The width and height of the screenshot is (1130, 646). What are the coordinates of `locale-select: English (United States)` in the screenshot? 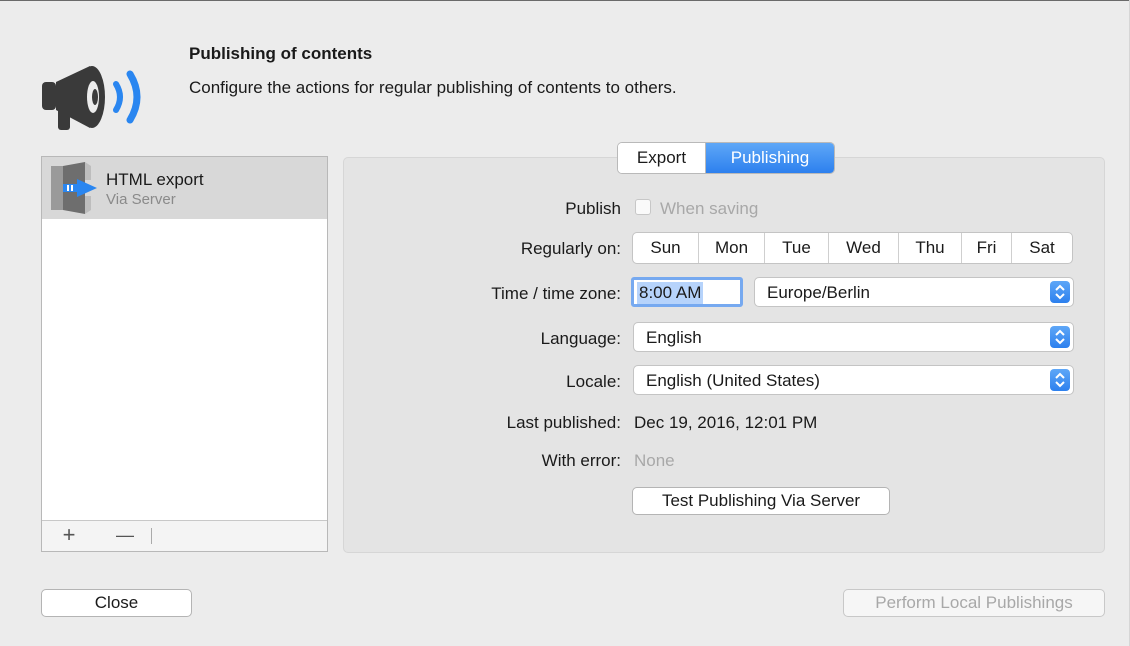 It's located at (853, 380).